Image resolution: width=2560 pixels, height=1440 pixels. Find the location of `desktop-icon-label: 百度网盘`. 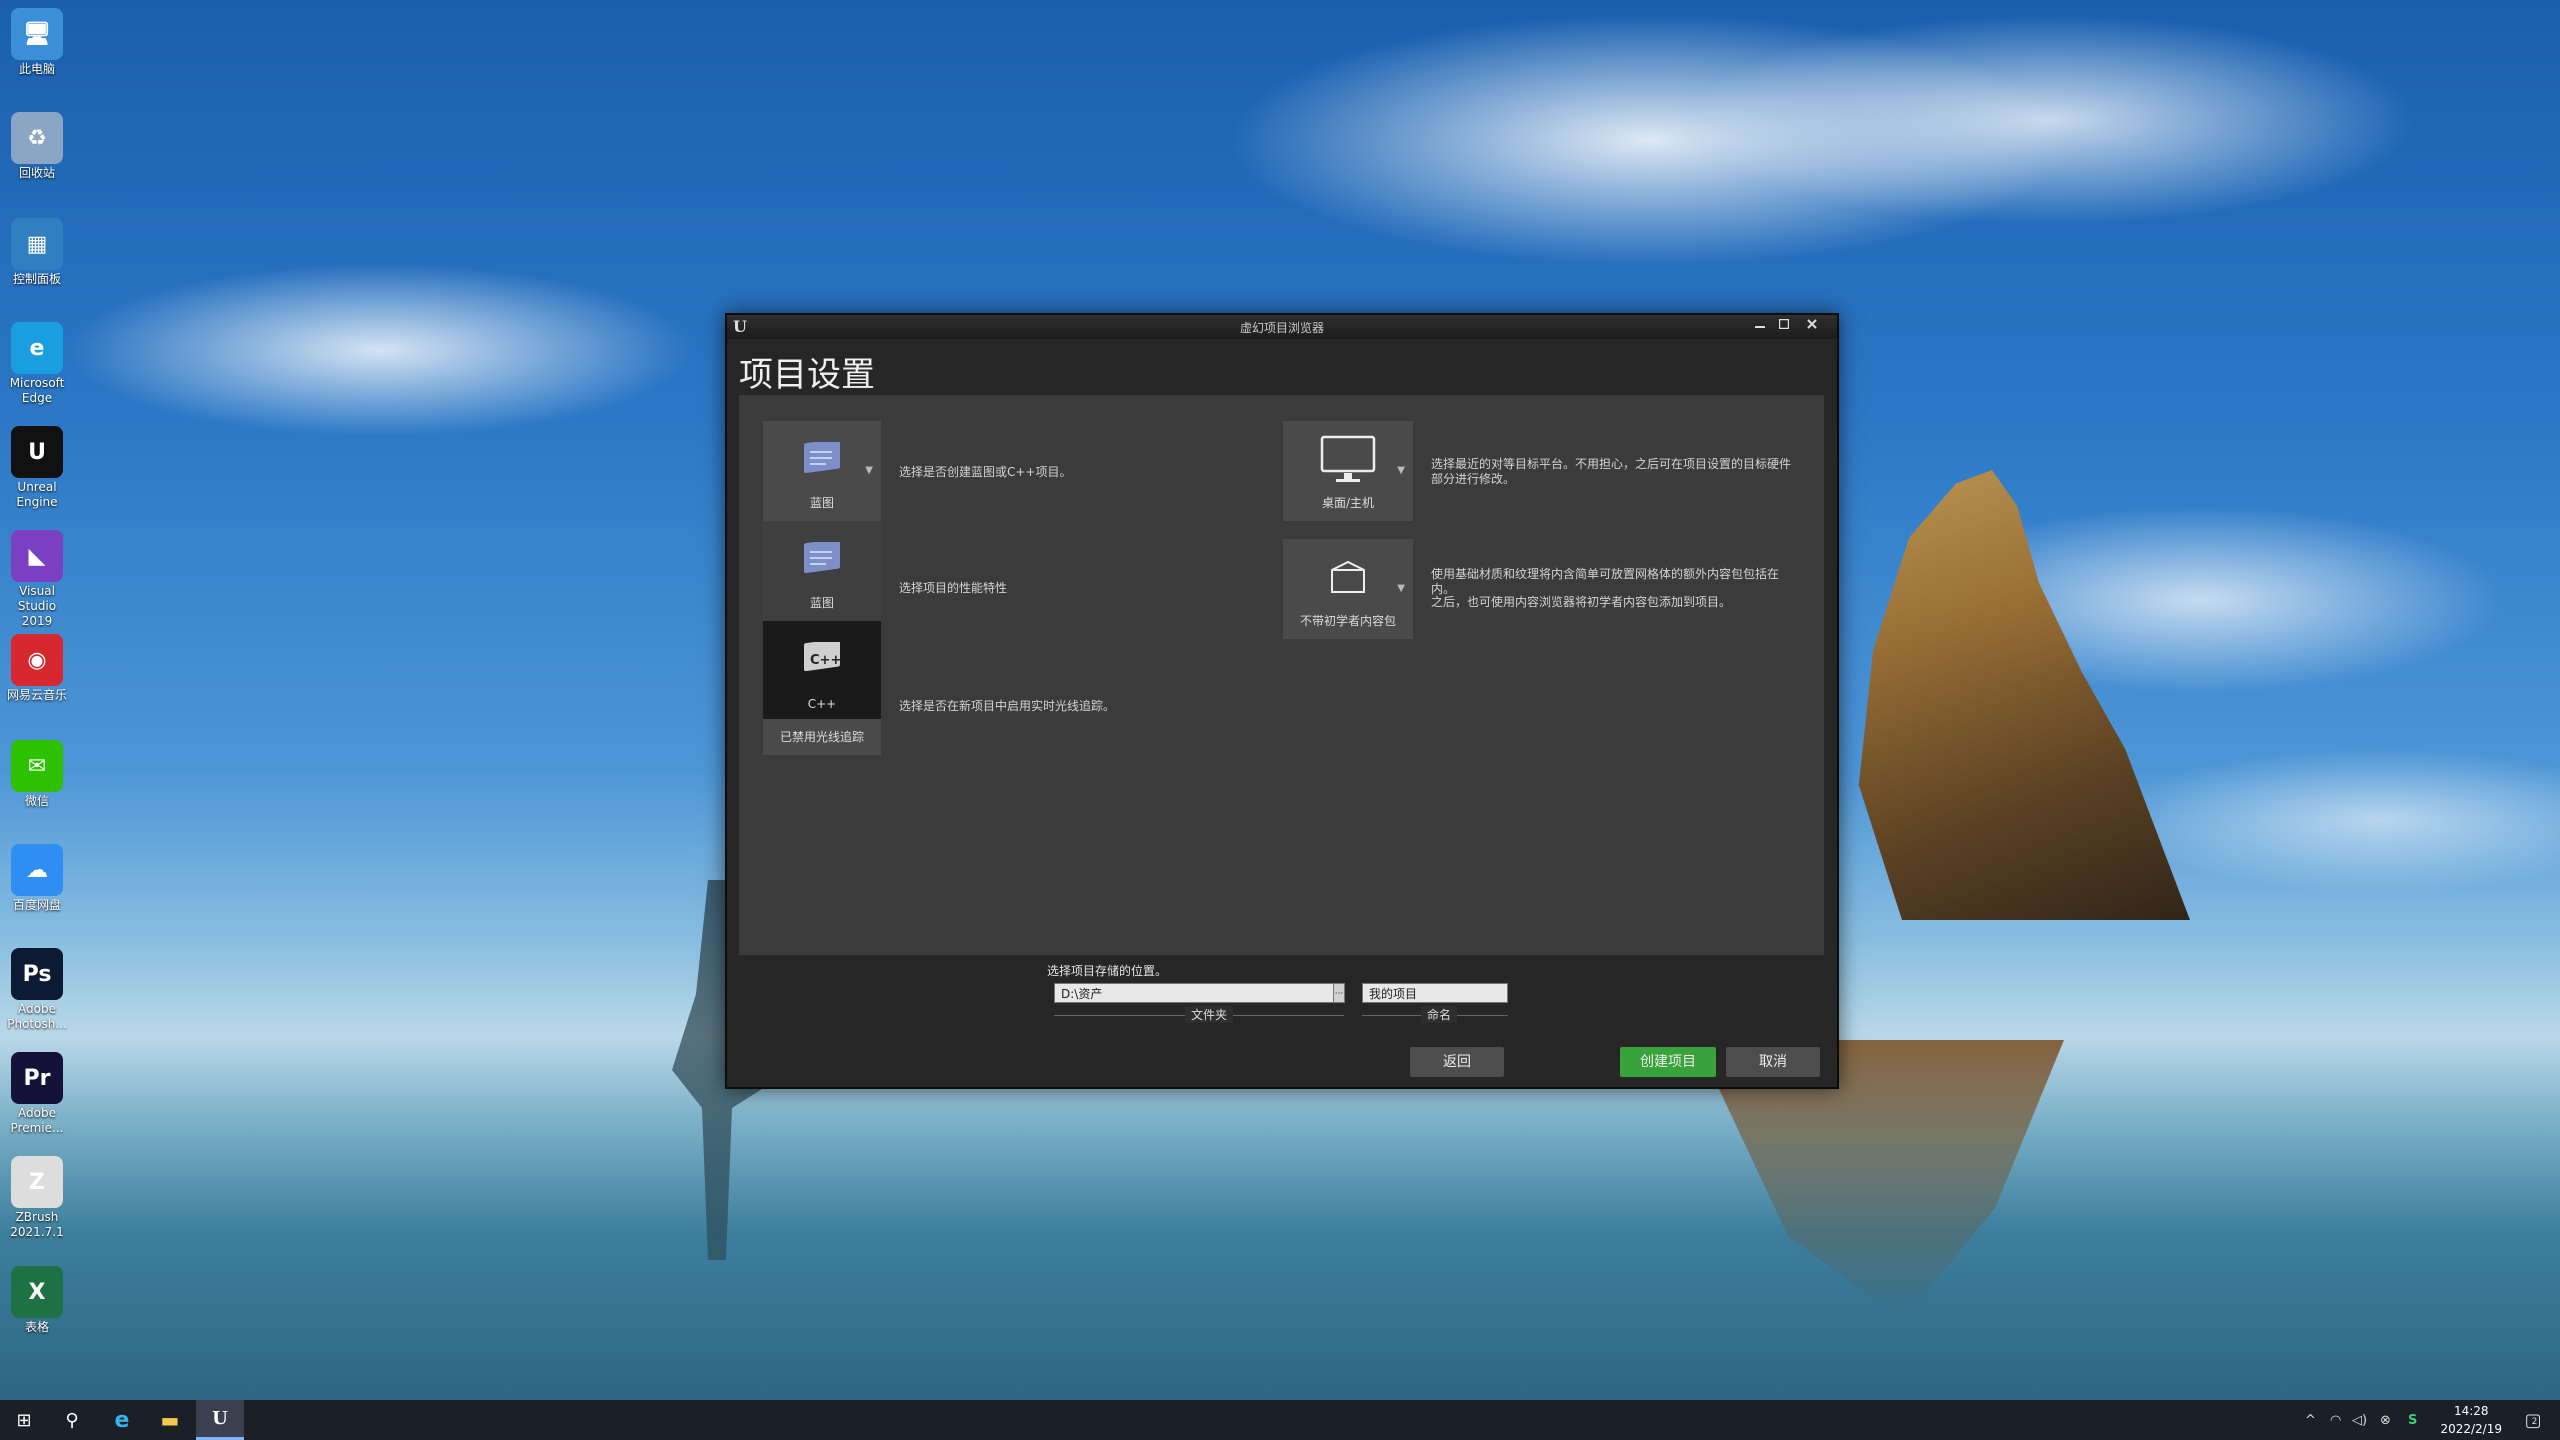

desktop-icon-label: 百度网盘 is located at coordinates (36, 905).